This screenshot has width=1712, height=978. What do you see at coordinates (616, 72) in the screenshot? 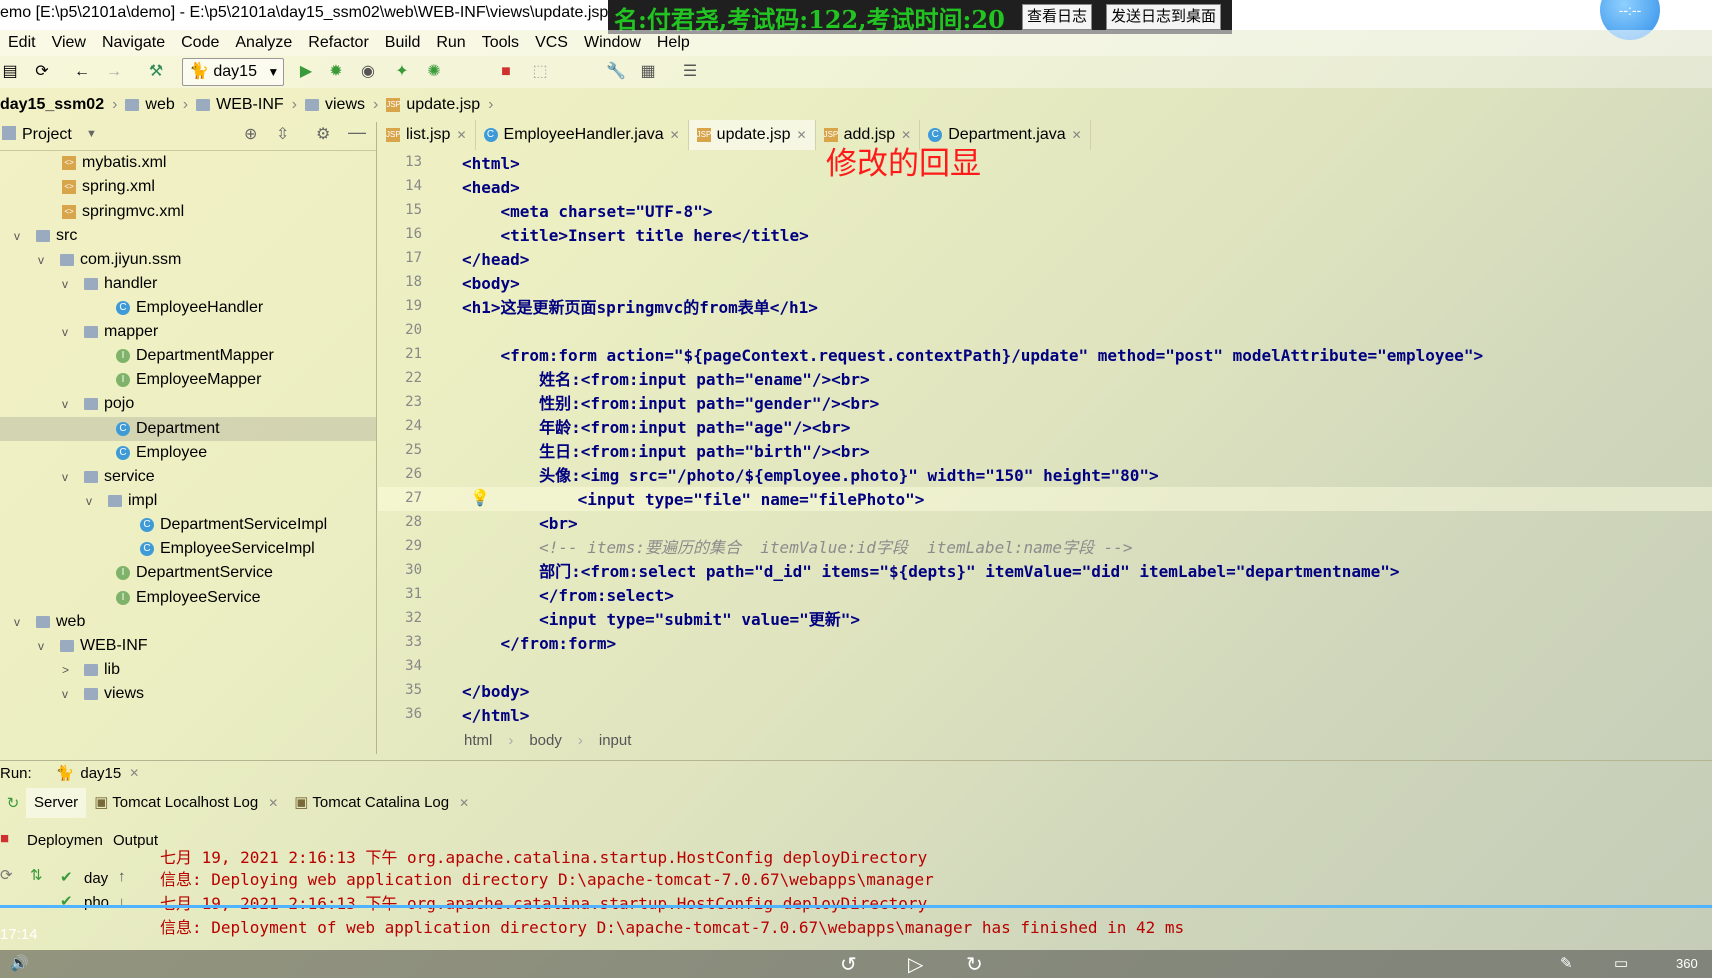
I see `wrench-icon: 🔧` at bounding box center [616, 72].